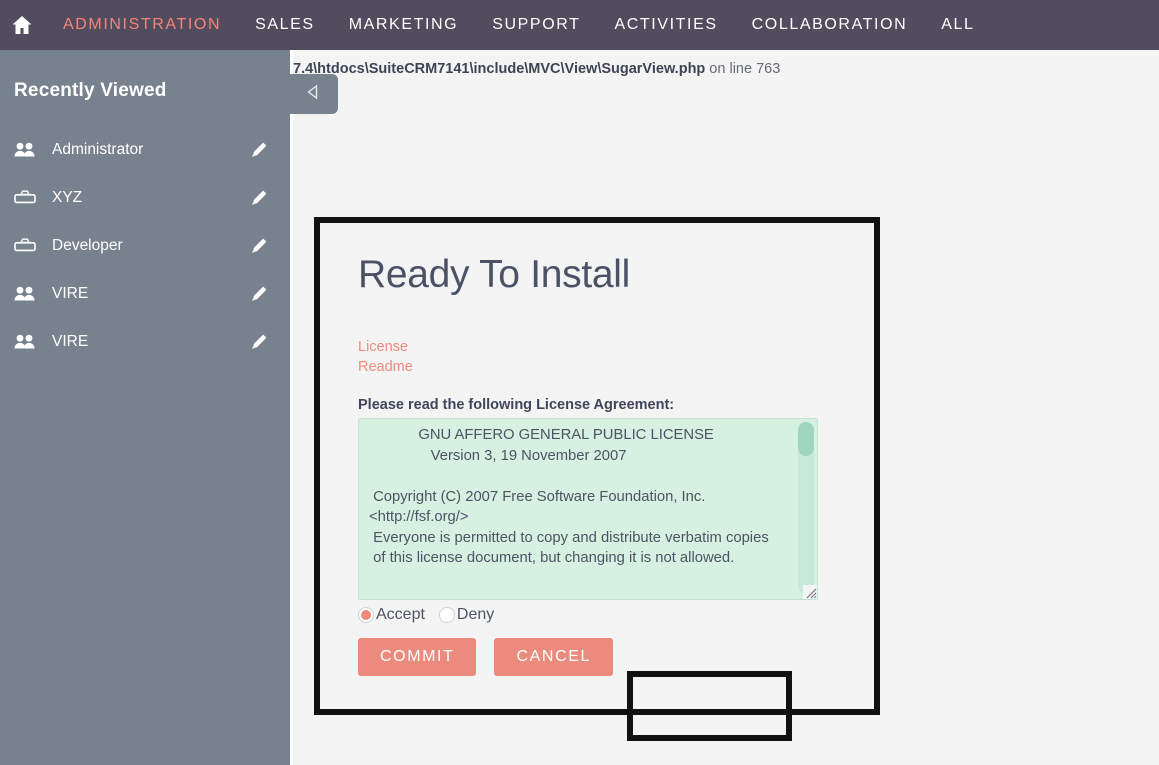 This screenshot has width=1159, height=765. I want to click on sidebar-item-label: Administrator, so click(98, 149).